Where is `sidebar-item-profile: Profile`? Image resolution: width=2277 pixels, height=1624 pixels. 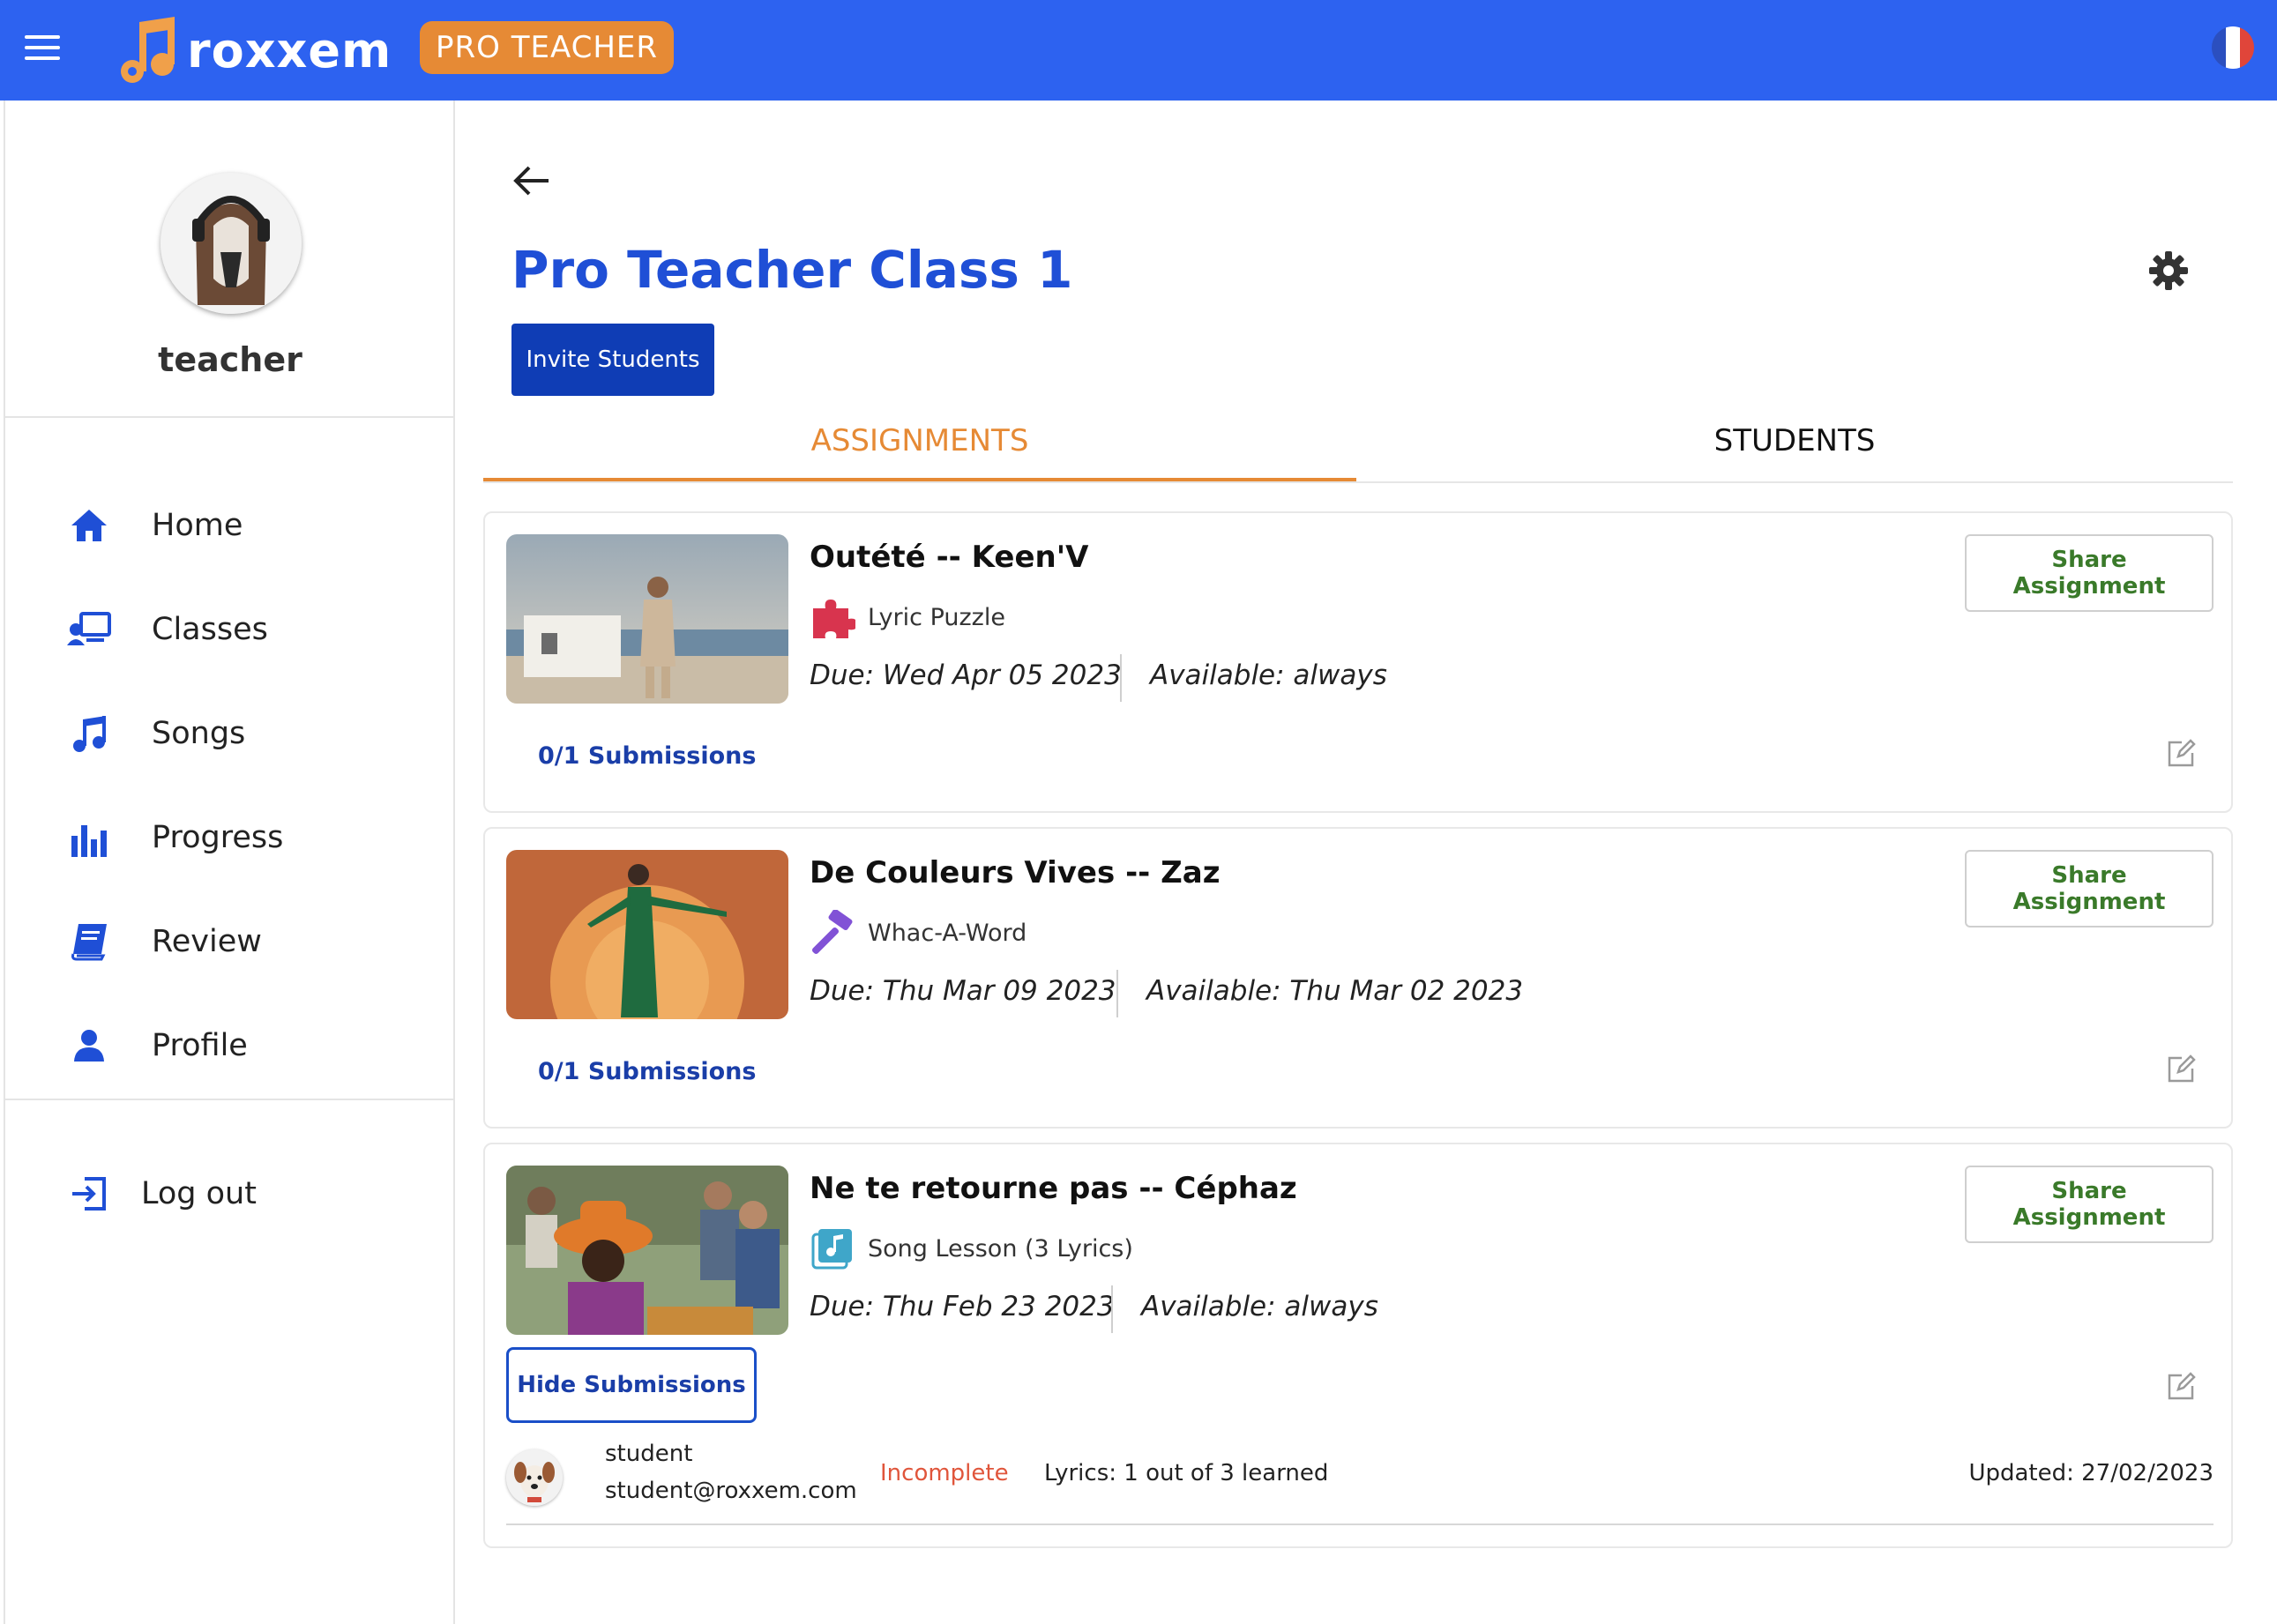 sidebar-item-profile: Profile is located at coordinates (158, 1045).